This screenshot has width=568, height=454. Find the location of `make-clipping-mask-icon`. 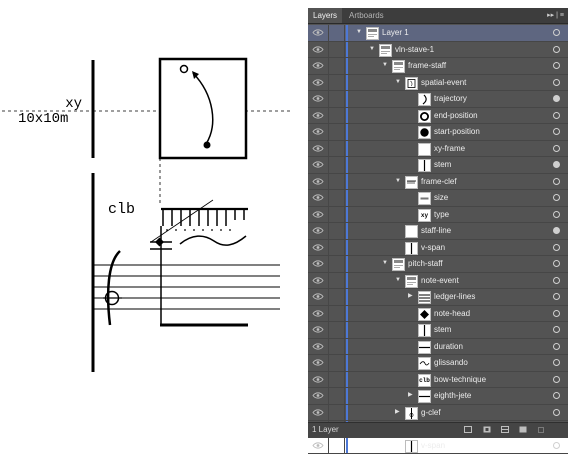

make-clipping-mask-icon is located at coordinates (487, 429).